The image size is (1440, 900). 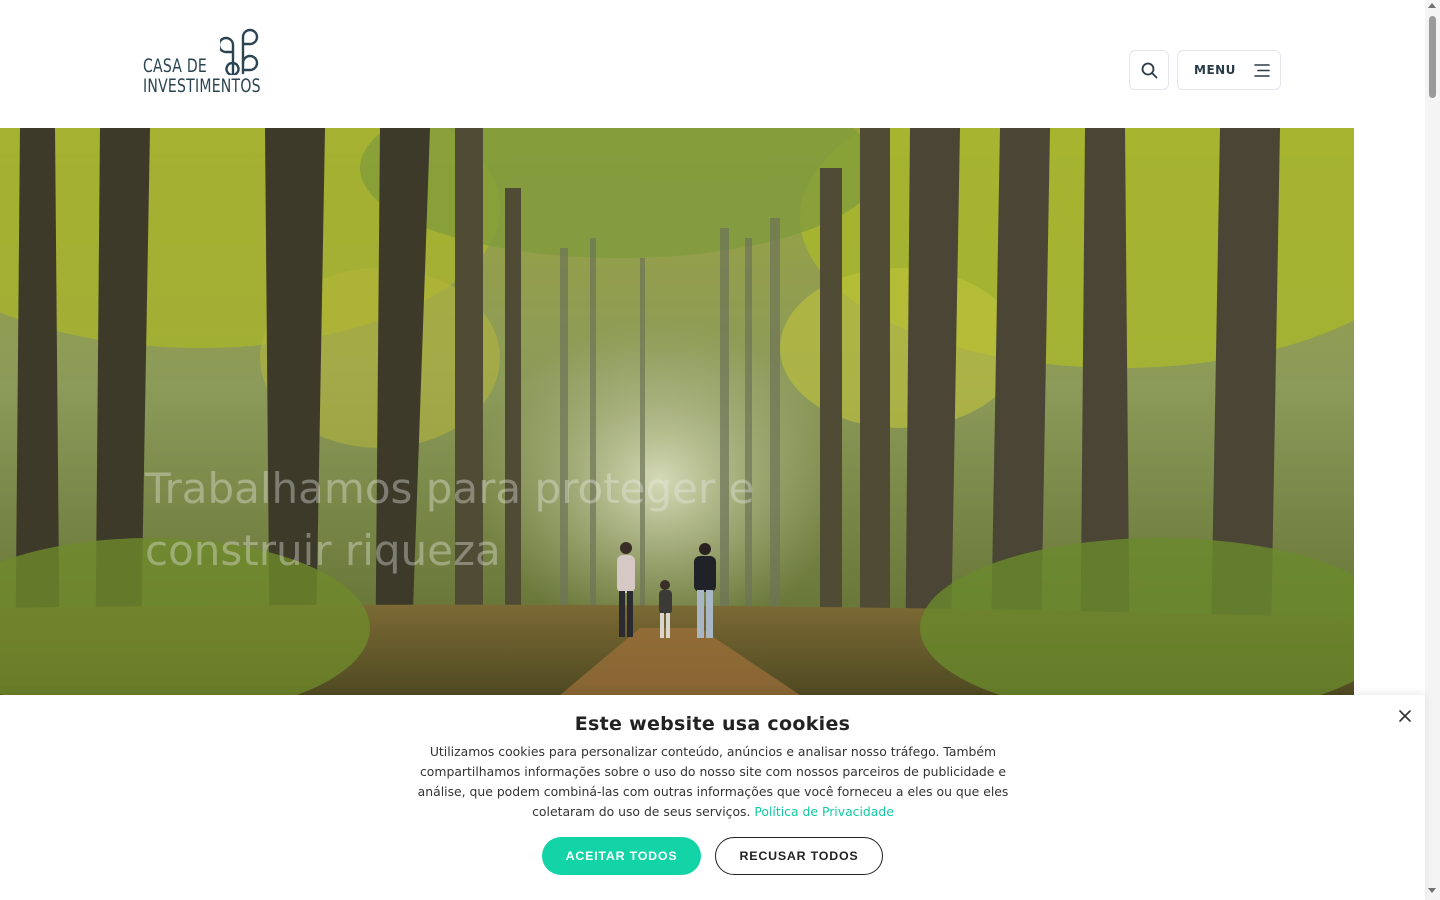 I want to click on menu-label: MENU, so click(x=1215, y=70).